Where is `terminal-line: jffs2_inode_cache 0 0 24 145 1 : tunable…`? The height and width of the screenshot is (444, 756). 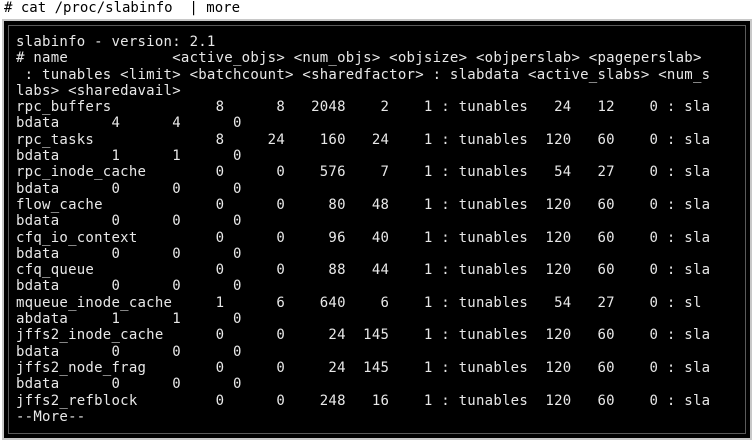 terminal-line: jffs2_inode_cache 0 0 24 145 1 : tunable… is located at coordinates (363, 335).